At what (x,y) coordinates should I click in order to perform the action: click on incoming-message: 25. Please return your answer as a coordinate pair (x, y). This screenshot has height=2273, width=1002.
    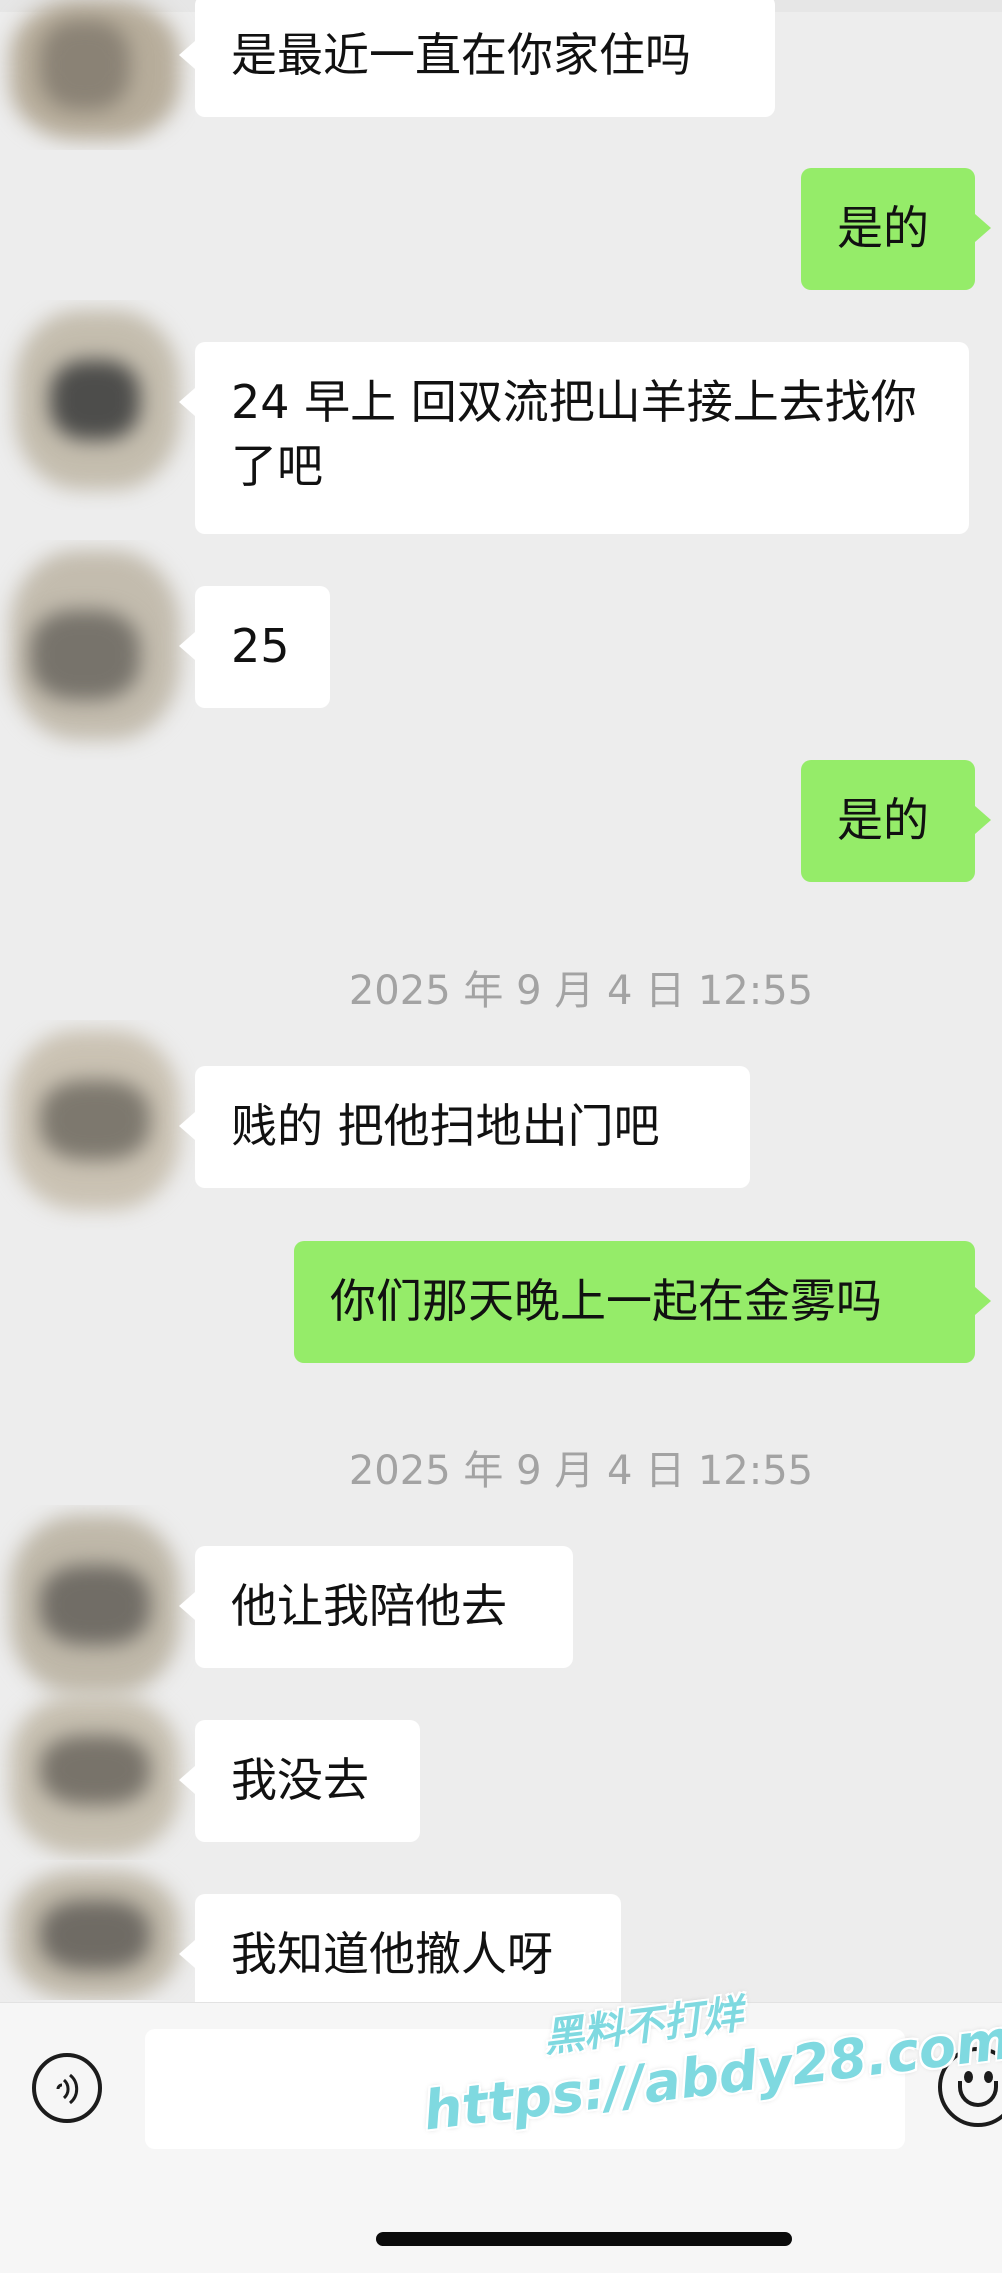
    Looking at the image, I should click on (254, 647).